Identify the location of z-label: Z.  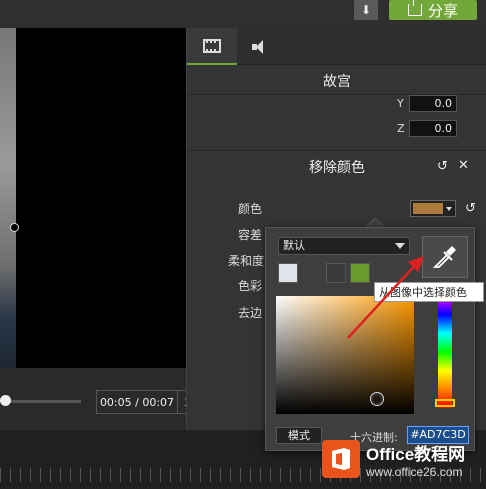
(401, 128).